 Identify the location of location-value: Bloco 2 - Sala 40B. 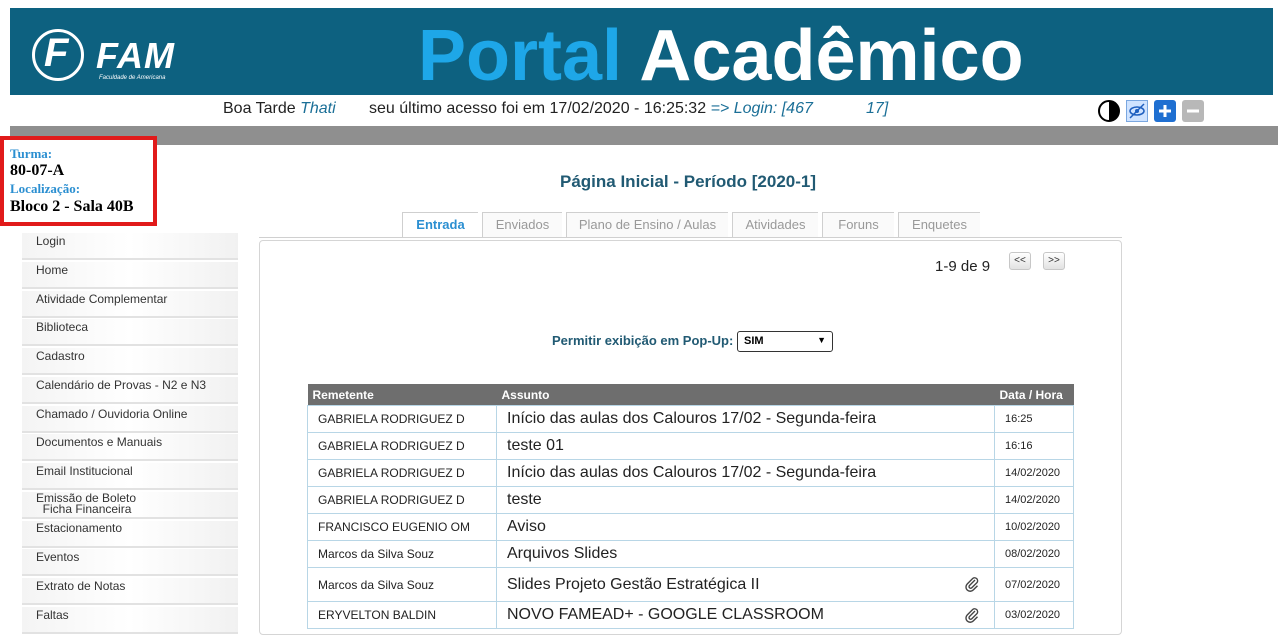
(72, 206).